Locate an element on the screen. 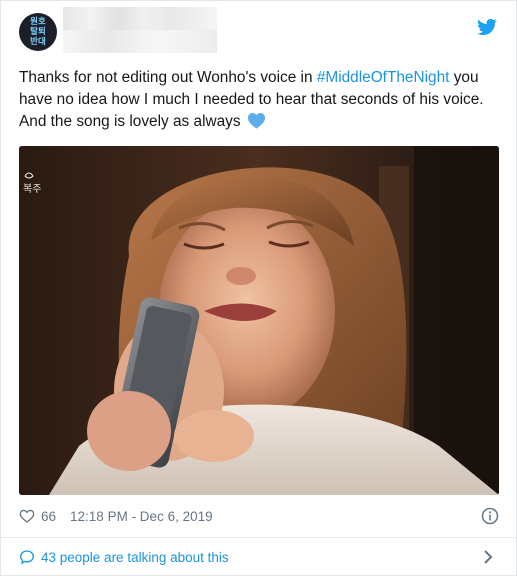 The width and height of the screenshot is (517, 576). tweet-meta: 66 12:18 PM - Dec 6, 2019 is located at coordinates (259, 516).